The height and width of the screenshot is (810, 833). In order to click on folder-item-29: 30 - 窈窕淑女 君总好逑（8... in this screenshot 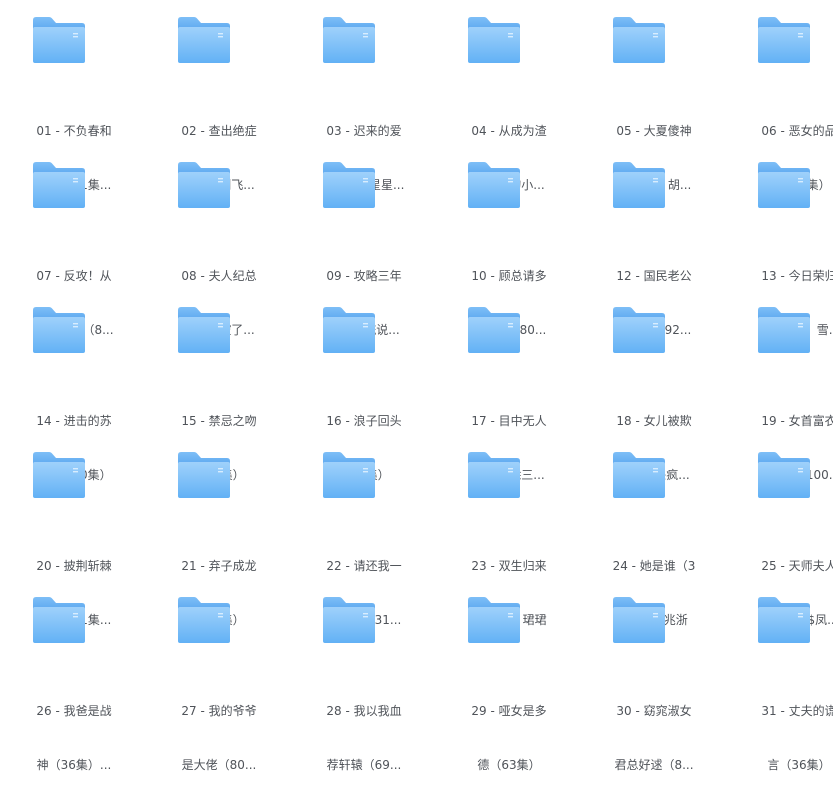, I will do `click(657, 676)`.